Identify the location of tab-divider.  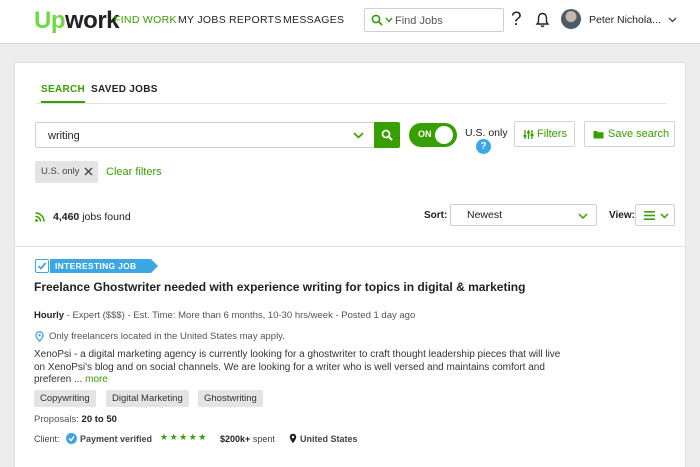
(351, 103).